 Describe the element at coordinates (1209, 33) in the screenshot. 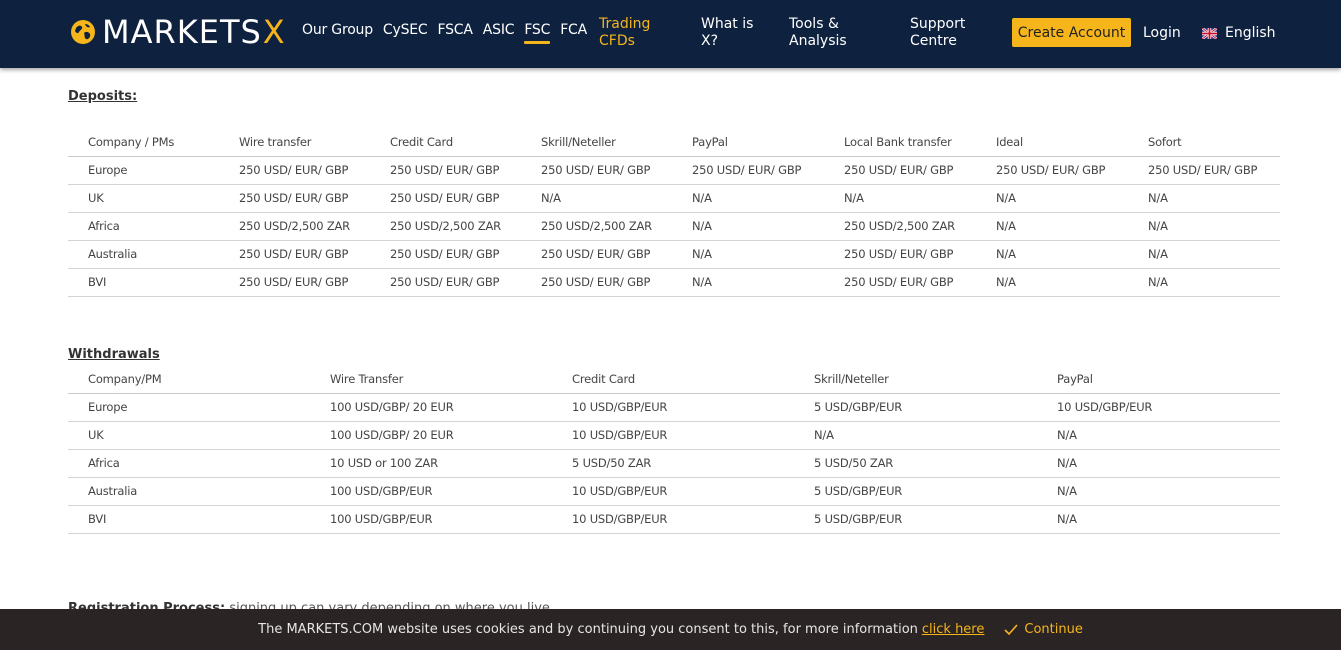

I see `uk-flag-icon` at that location.